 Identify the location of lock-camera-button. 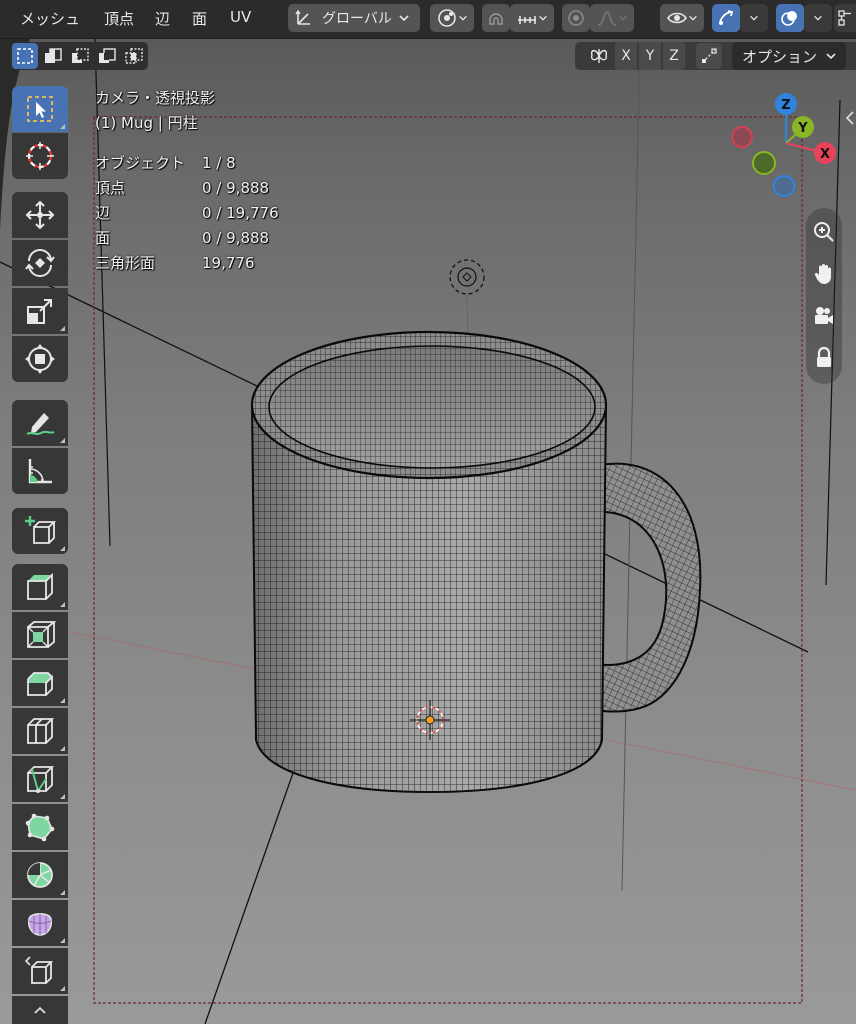
(824, 358).